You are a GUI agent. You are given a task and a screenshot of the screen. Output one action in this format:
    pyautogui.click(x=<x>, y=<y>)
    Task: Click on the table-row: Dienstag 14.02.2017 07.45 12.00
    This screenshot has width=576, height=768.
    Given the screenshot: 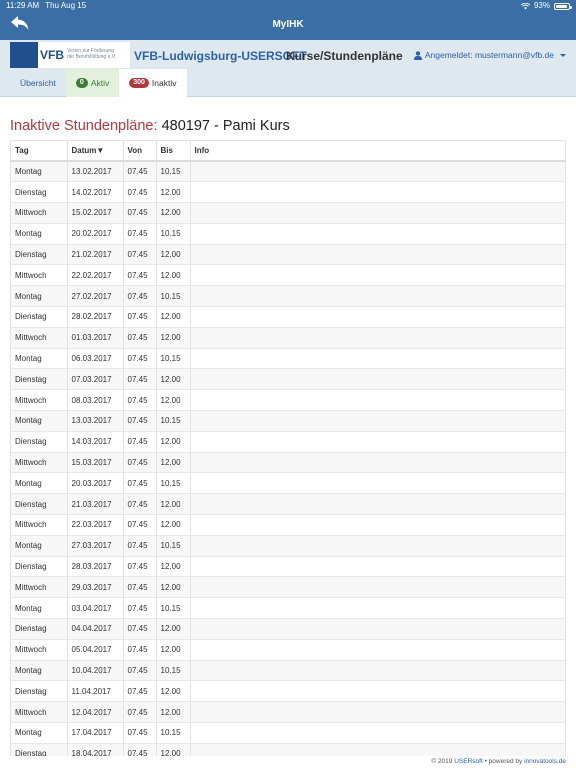 What is the action you would take?
    pyautogui.click(x=288, y=192)
    